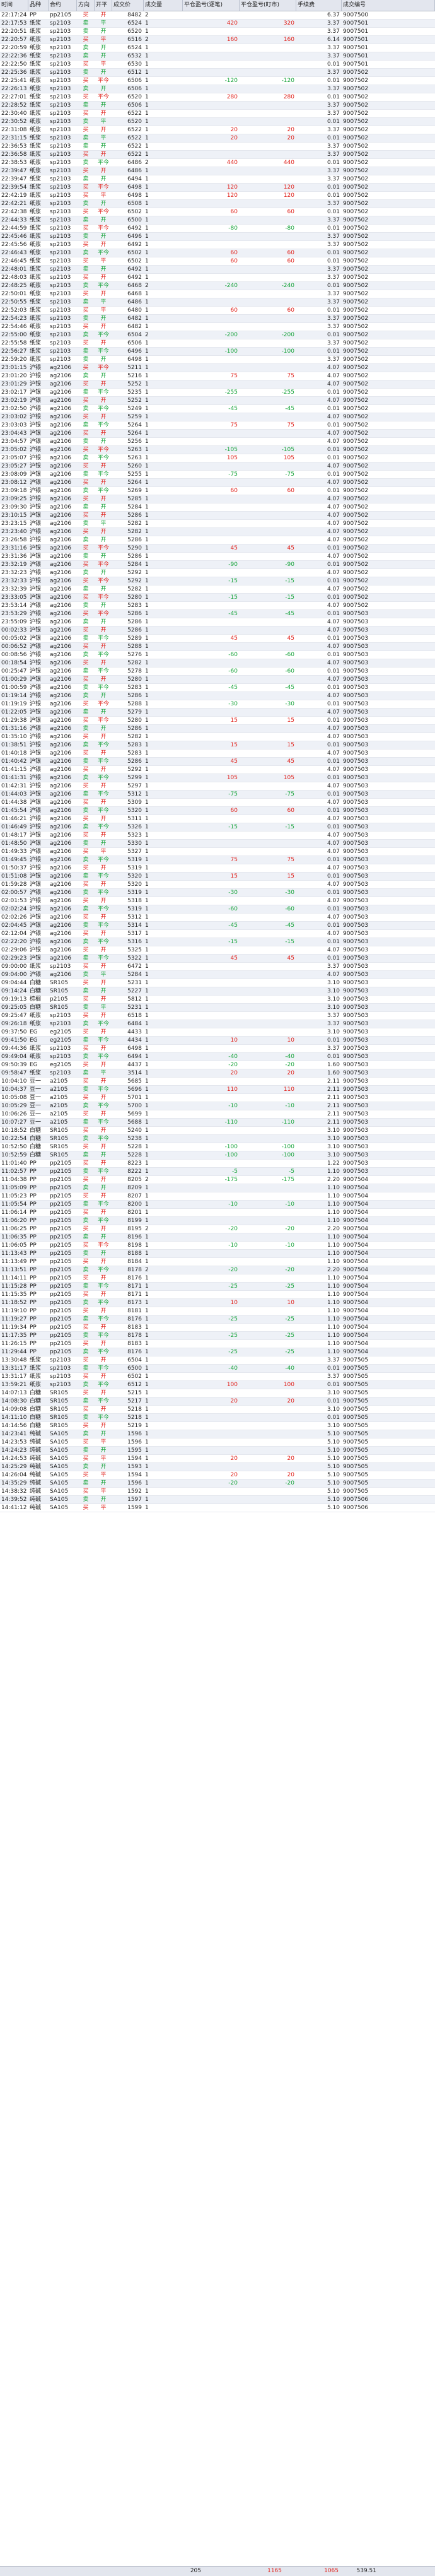  I want to click on table-row: 11:13:43 PP pp2105 卖开 8188 1 1.10 9007504, so click(217, 1254).